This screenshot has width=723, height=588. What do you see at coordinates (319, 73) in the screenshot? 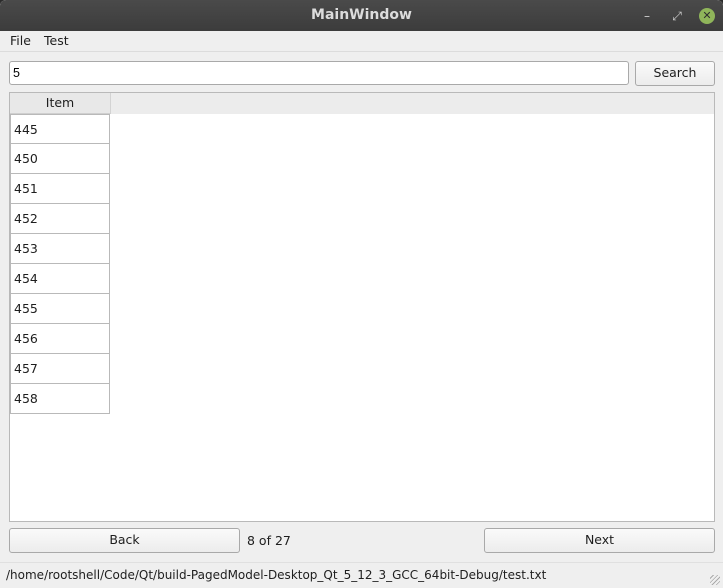
I see `search-input` at bounding box center [319, 73].